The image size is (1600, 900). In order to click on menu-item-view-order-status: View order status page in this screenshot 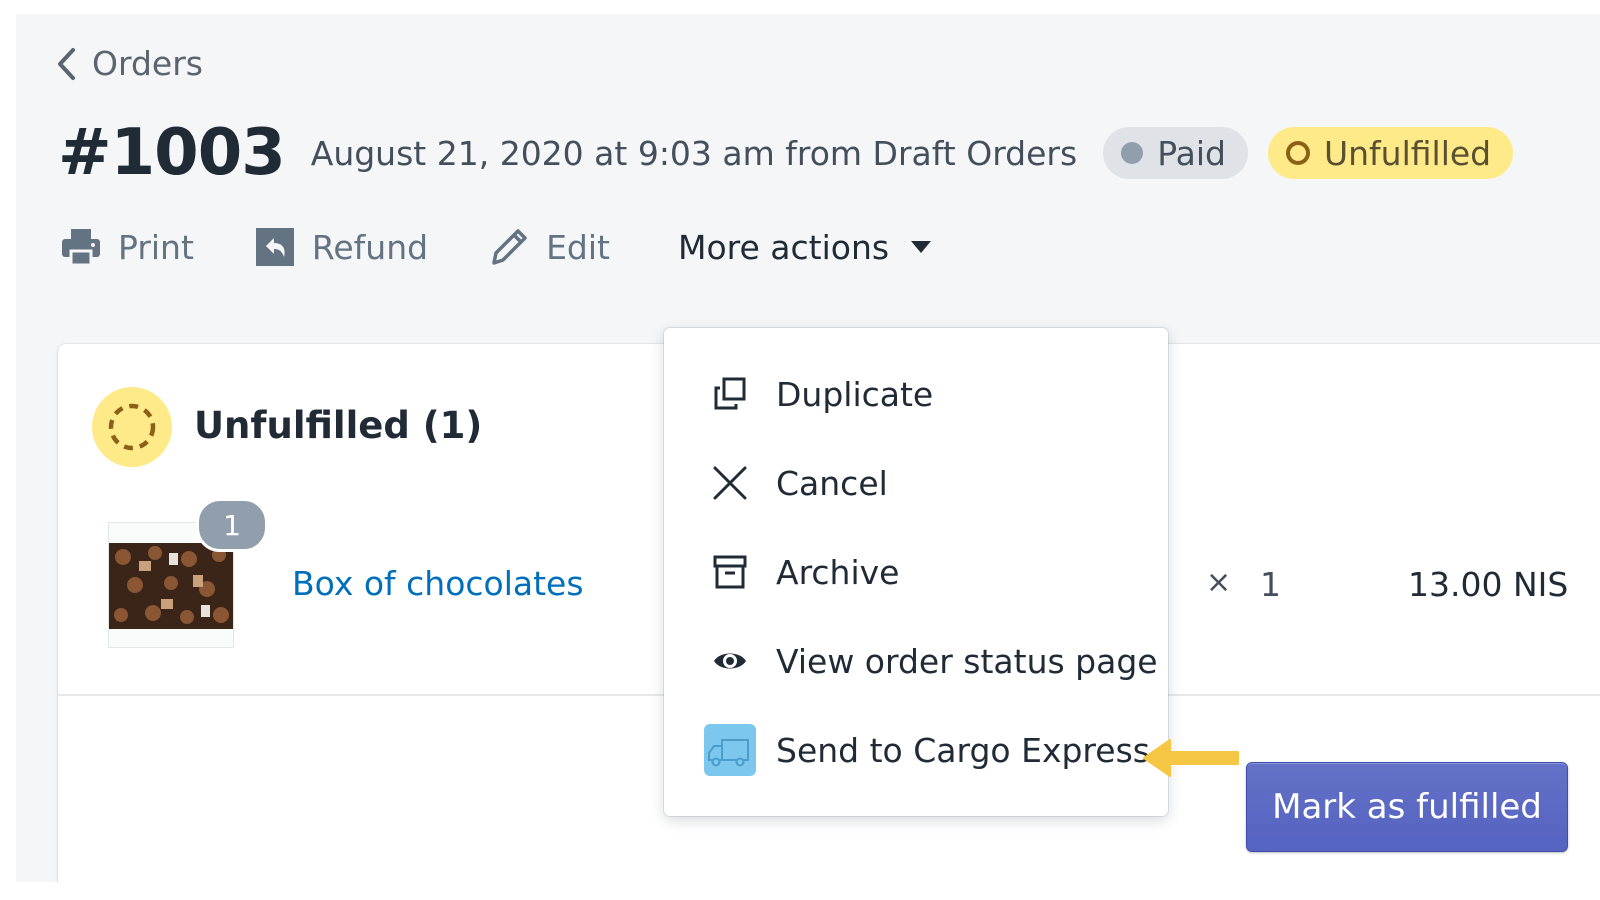, I will do `click(916, 661)`.